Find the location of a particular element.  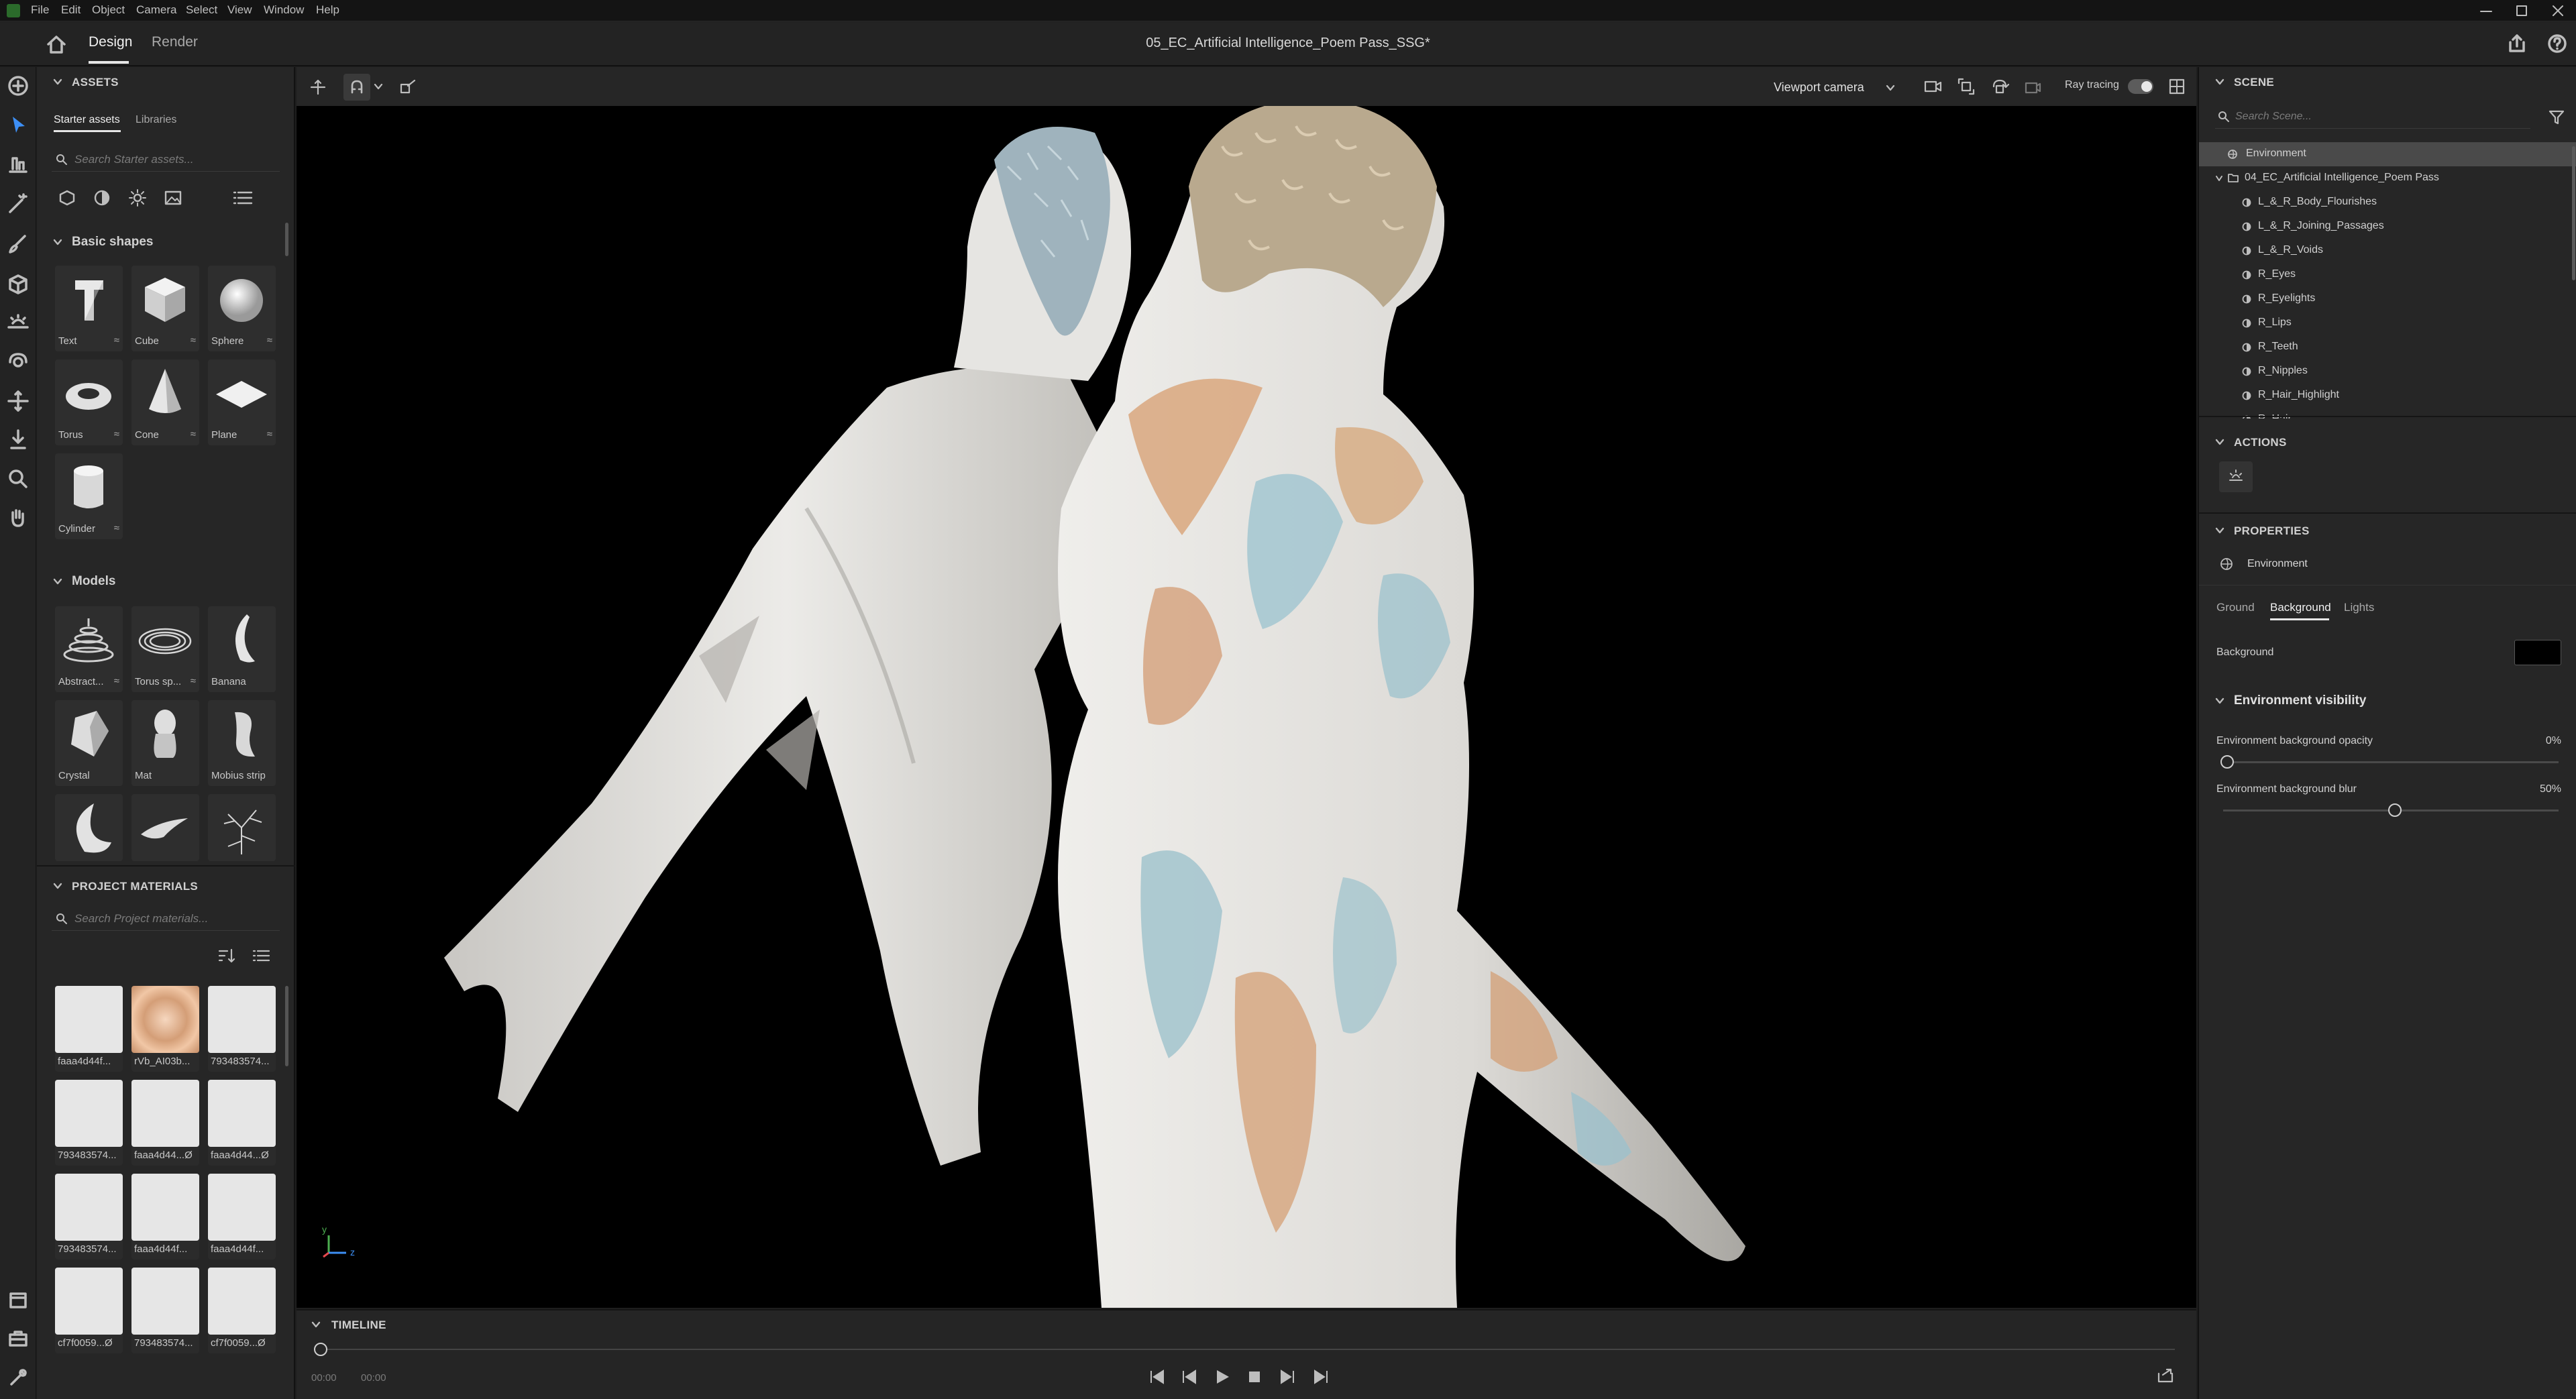

shape-cylinder: Cylinder ≈ is located at coordinates (89, 496).